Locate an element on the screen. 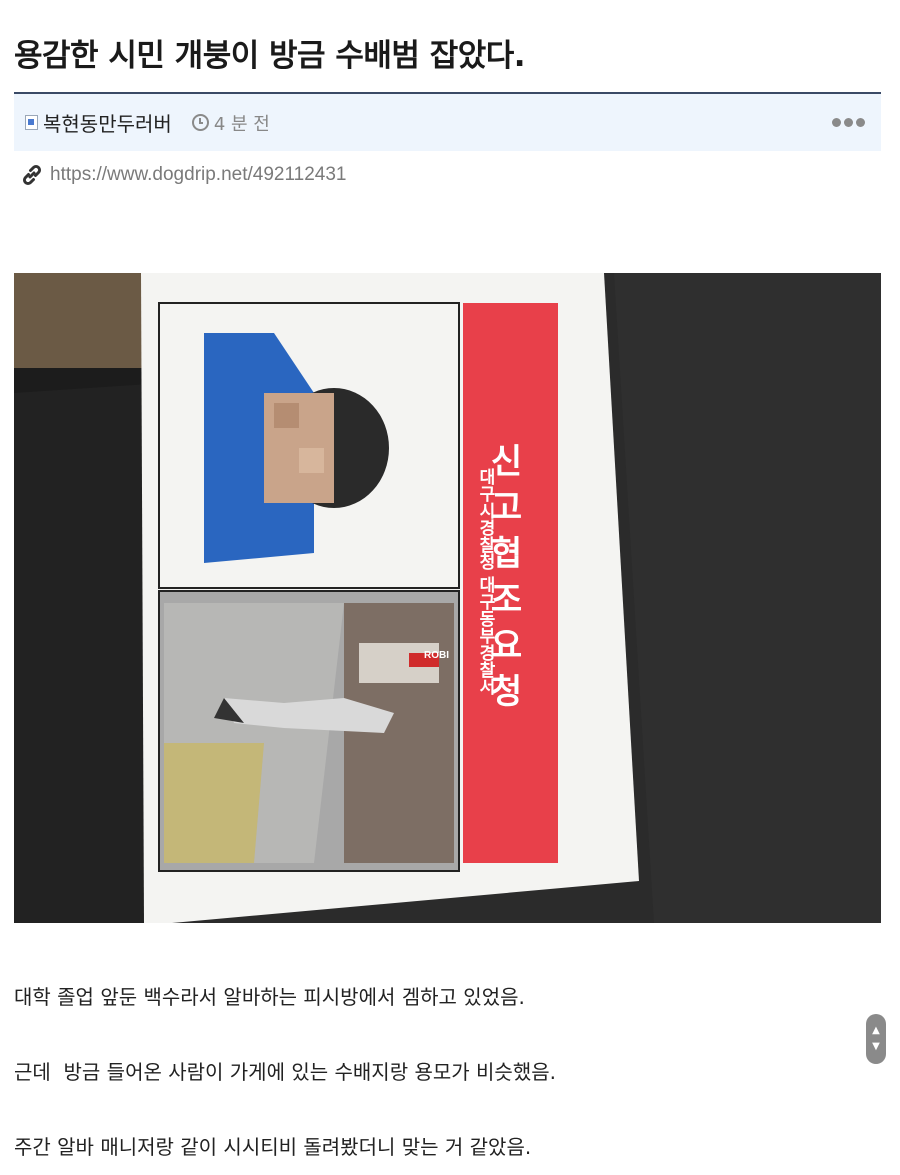 The width and height of the screenshot is (900, 1175). flyer-heading: 신고협조요청 is located at coordinates (503, 581).